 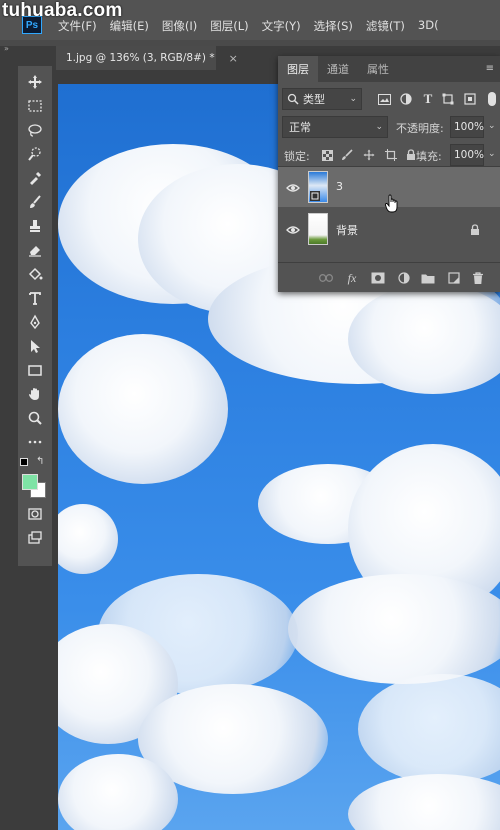 What do you see at coordinates (229, 26) in the screenshot?
I see `menu-layer: 图层(L)` at bounding box center [229, 26].